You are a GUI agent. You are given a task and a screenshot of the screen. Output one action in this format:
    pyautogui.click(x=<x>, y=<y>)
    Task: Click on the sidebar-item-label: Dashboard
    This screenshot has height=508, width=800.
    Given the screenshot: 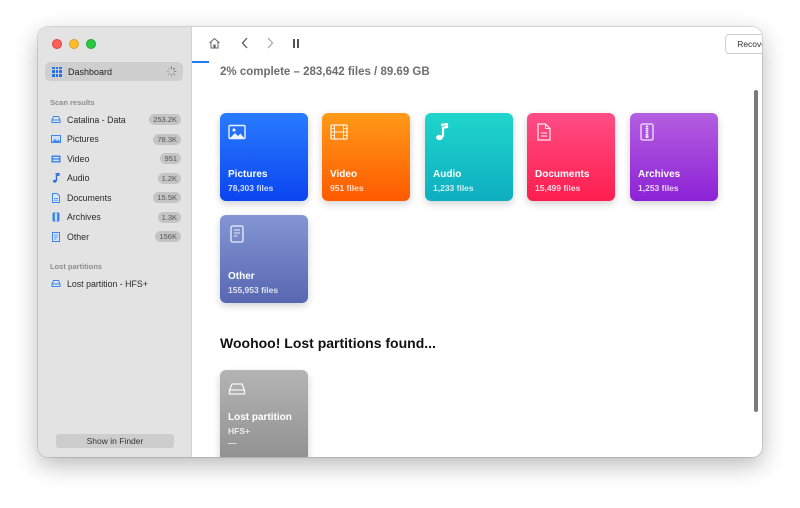 What is the action you would take?
    pyautogui.click(x=90, y=71)
    